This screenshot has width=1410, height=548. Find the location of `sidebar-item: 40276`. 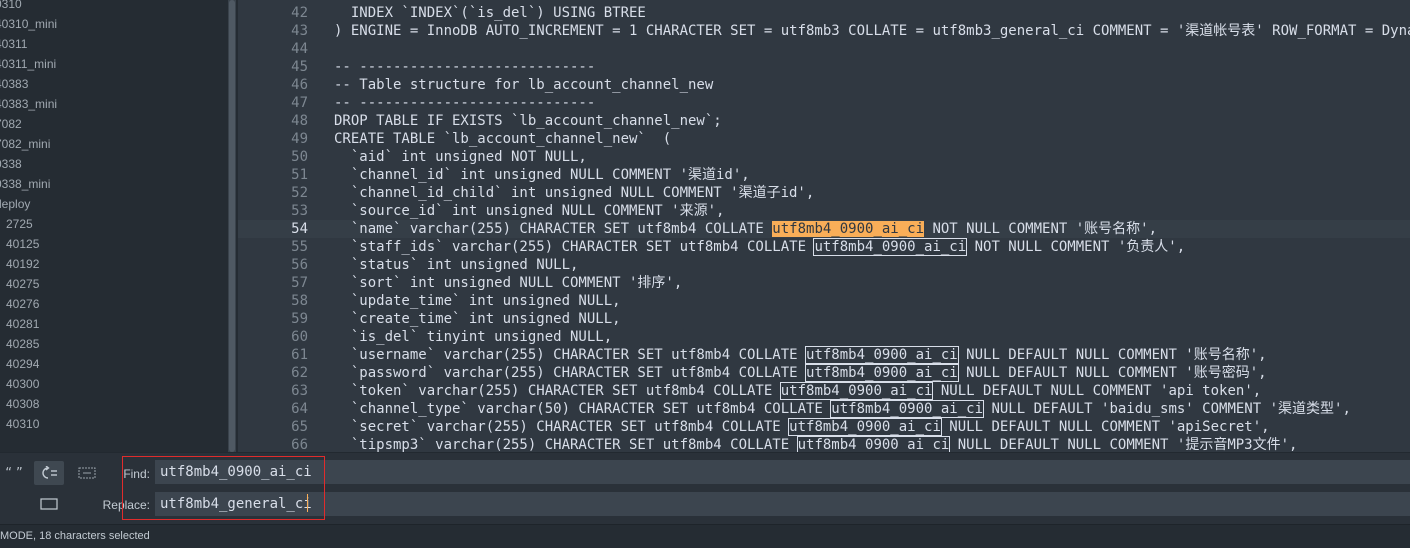

sidebar-item: 40276 is located at coordinates (22, 304).